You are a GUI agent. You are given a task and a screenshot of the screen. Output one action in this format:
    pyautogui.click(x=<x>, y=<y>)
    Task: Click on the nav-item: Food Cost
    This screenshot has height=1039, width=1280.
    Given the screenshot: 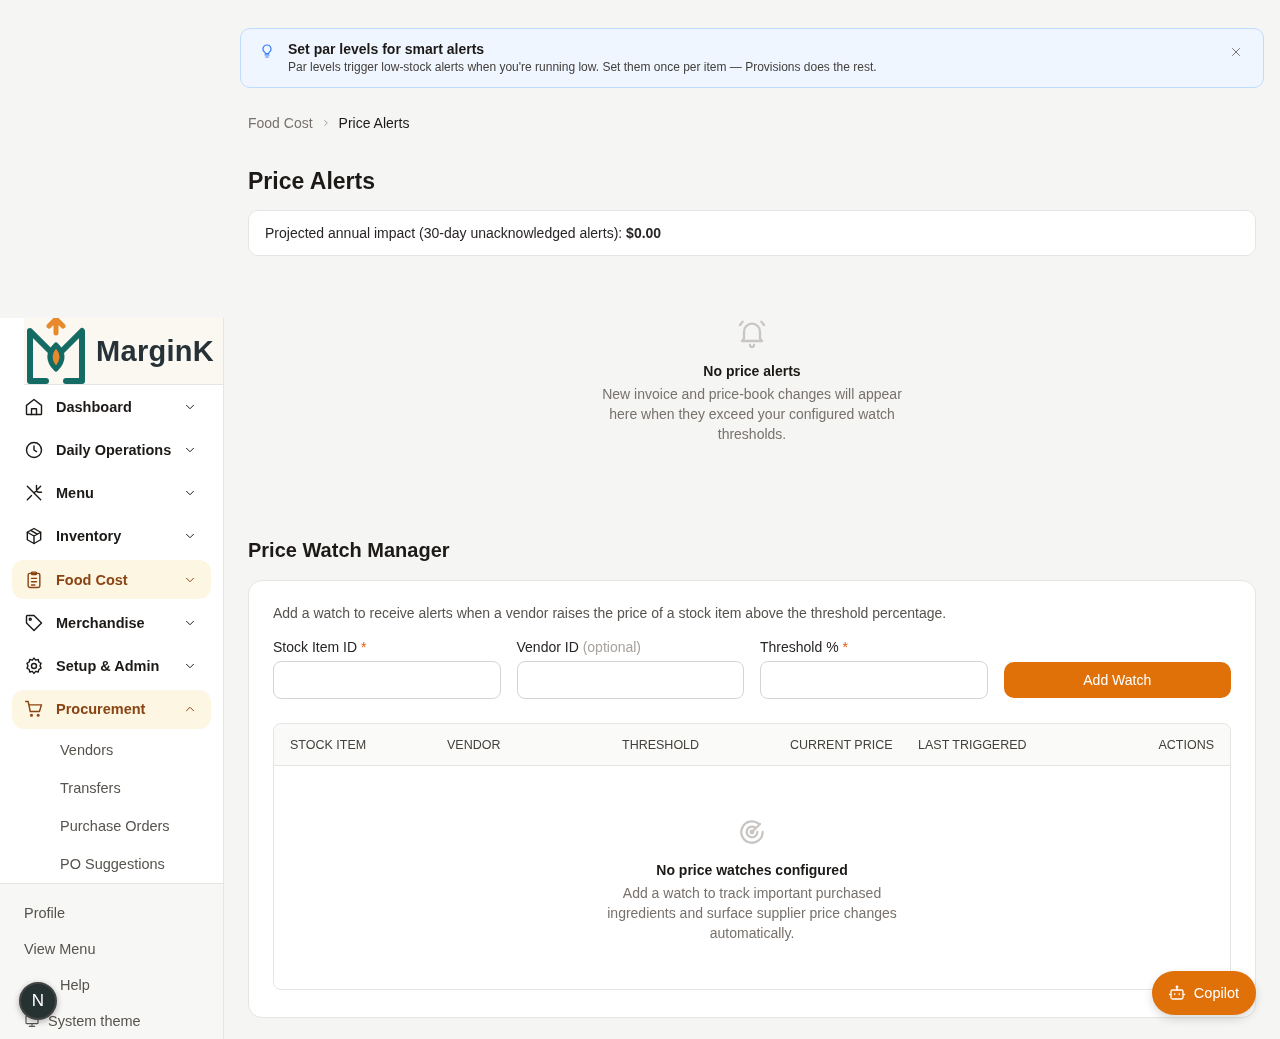 What is the action you would take?
    pyautogui.click(x=111, y=580)
    